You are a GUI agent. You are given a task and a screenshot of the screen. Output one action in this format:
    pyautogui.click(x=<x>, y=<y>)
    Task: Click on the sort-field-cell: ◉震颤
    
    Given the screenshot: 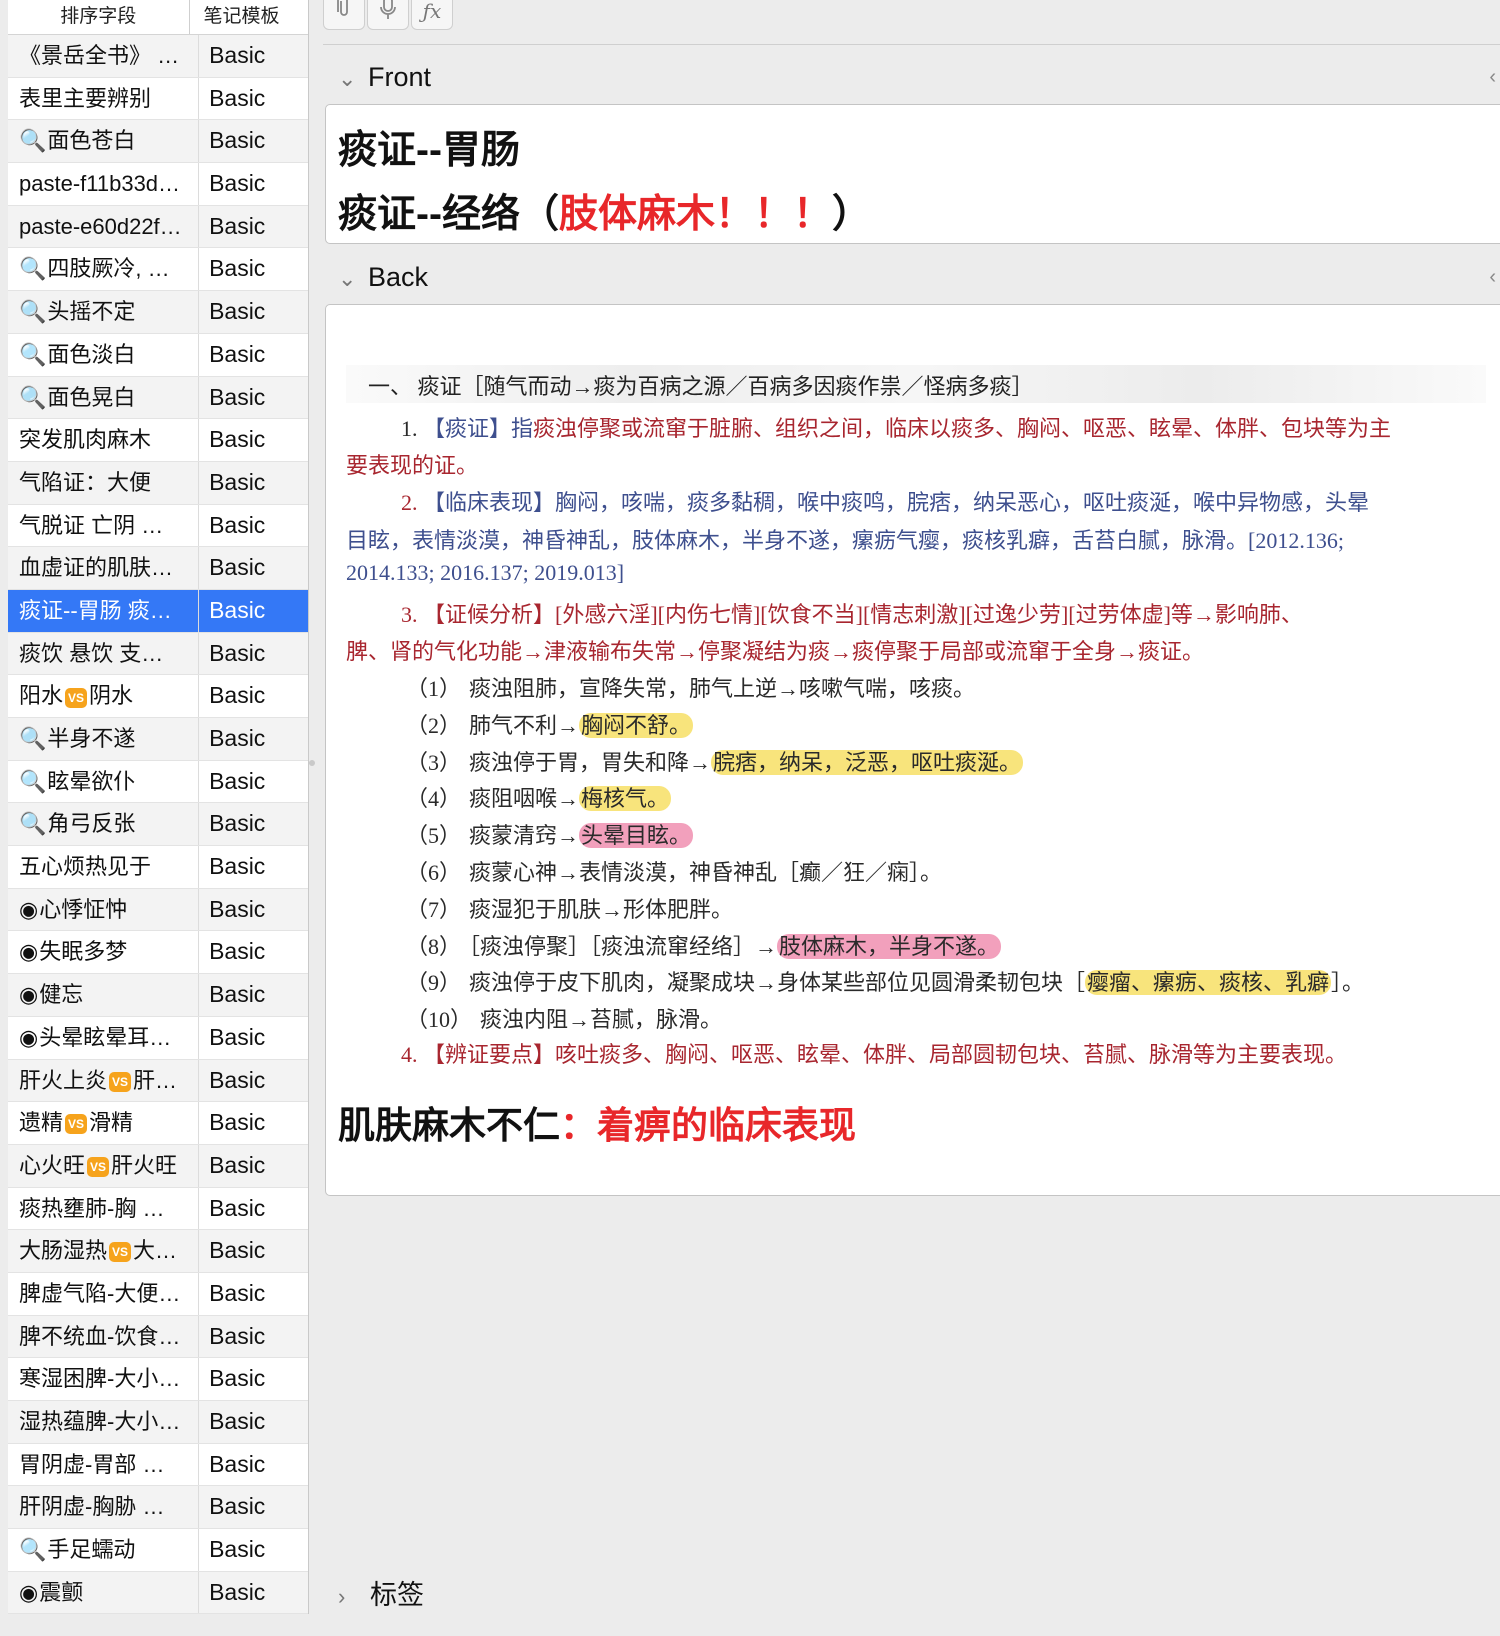 What is the action you would take?
    pyautogui.click(x=104, y=1592)
    